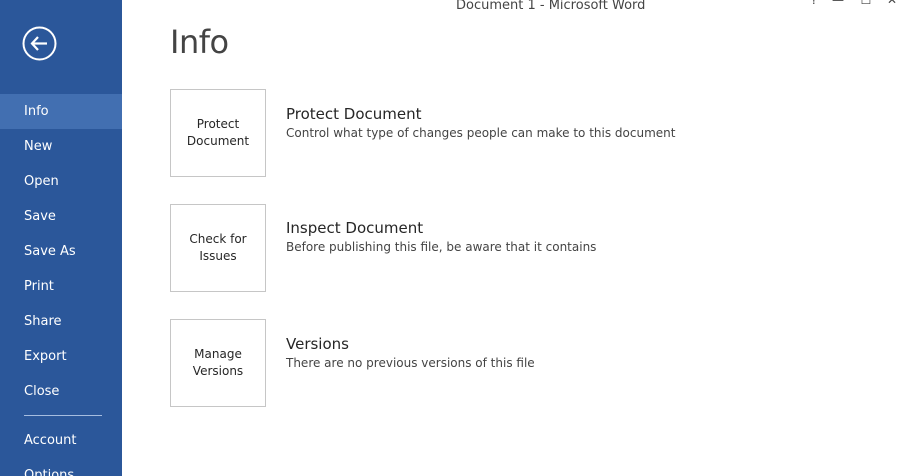  I want to click on sidebar-item-share: Share, so click(61, 321).